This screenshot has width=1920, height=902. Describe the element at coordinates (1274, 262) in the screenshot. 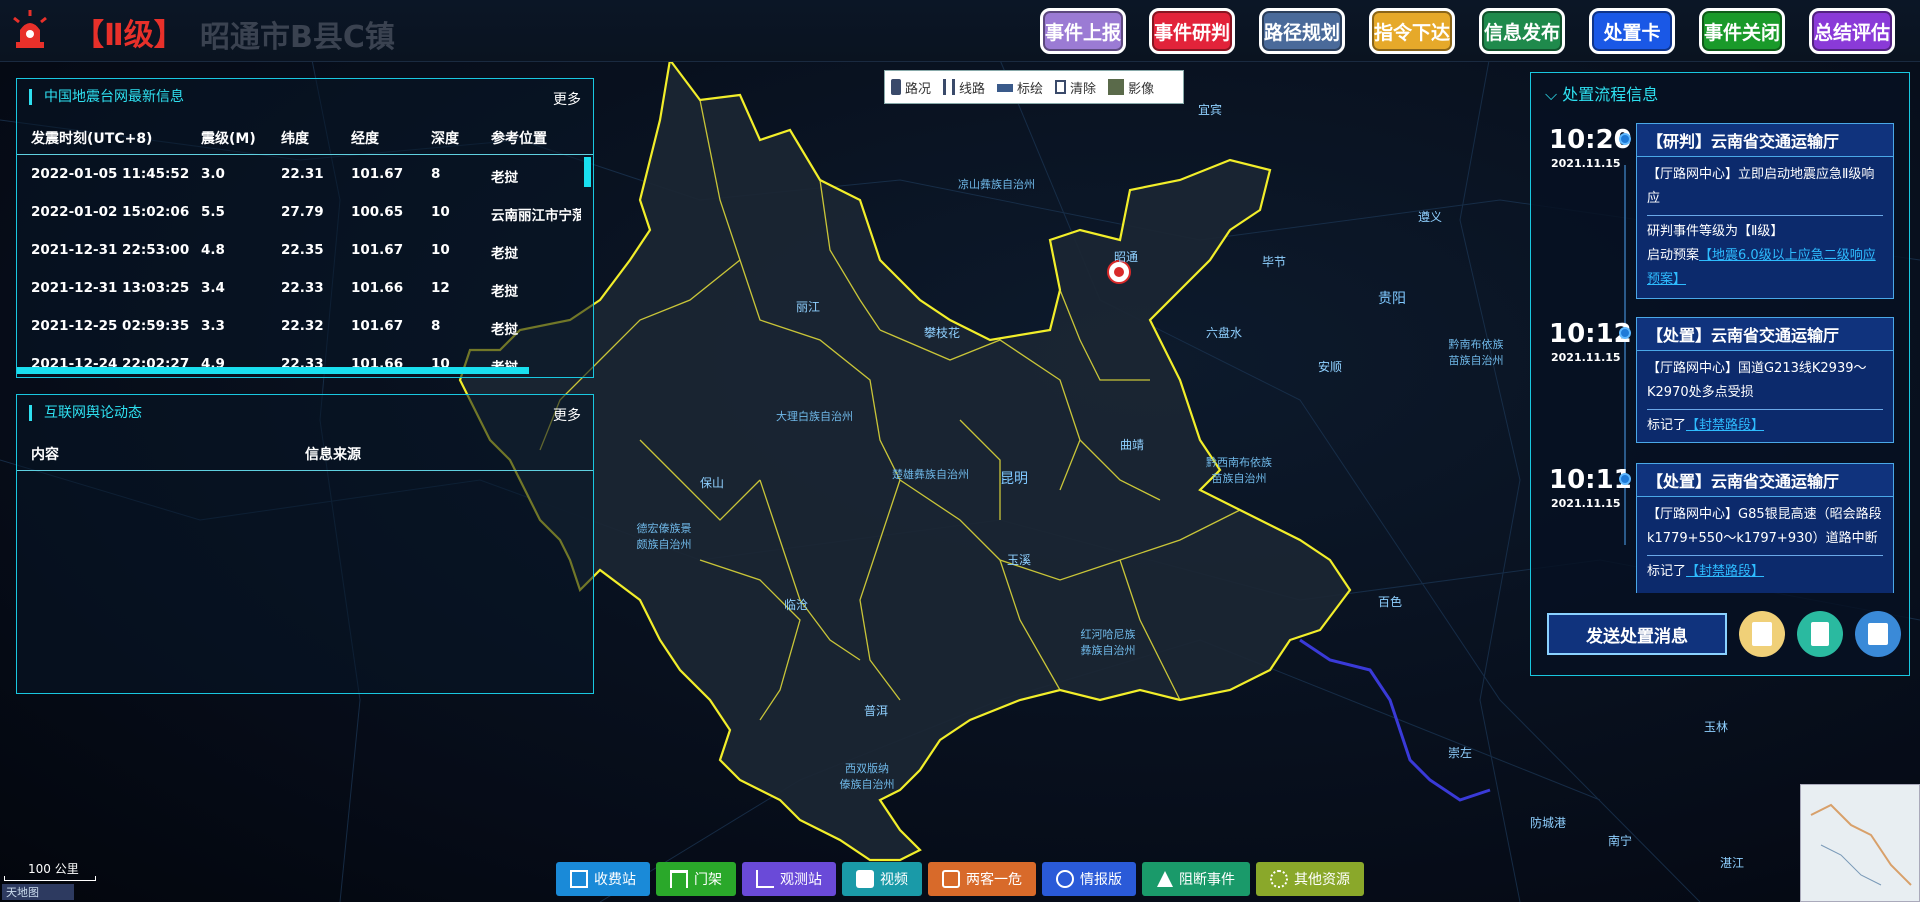

I see `map-label-bijie: 毕节` at that location.